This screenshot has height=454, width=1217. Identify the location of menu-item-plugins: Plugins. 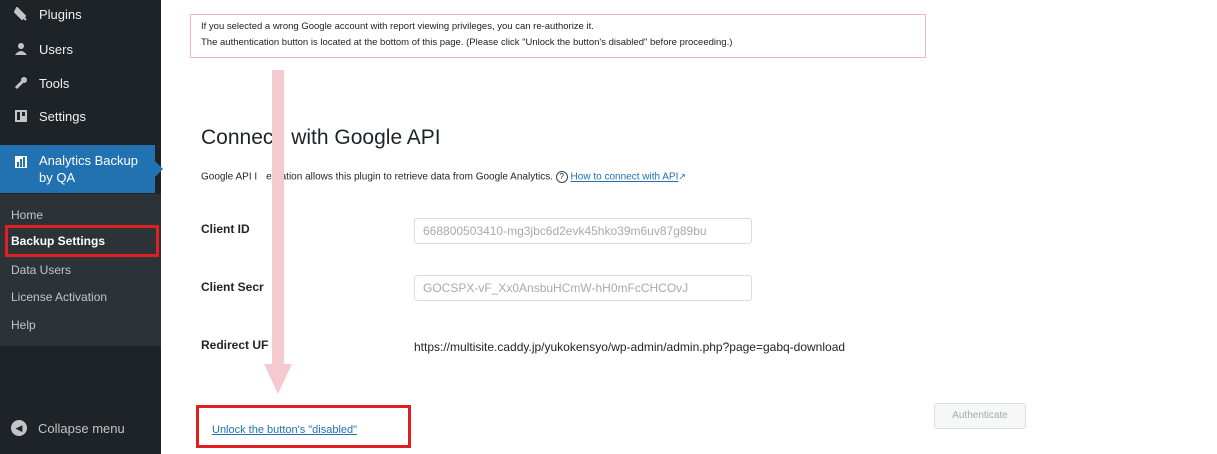
(80, 14).